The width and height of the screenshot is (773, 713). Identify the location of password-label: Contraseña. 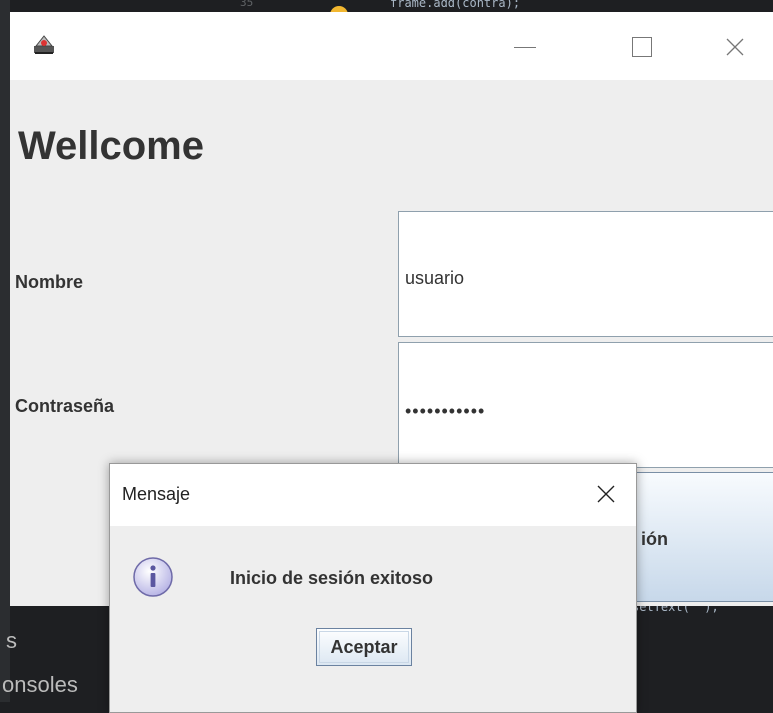
(65, 406).